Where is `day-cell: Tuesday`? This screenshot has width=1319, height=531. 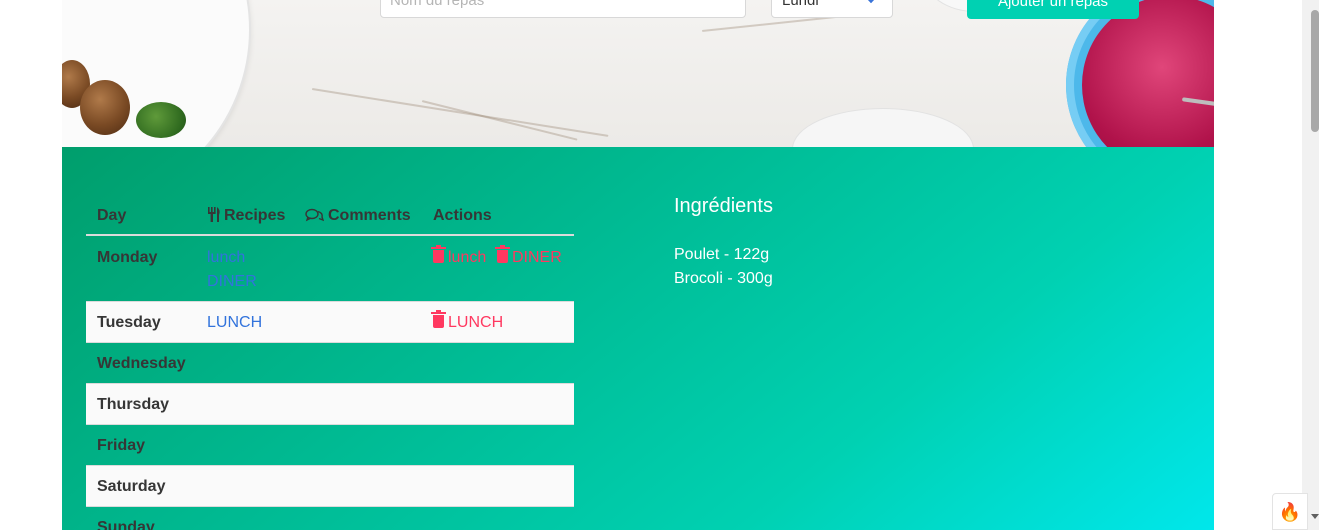
day-cell: Tuesday is located at coordinates (129, 322).